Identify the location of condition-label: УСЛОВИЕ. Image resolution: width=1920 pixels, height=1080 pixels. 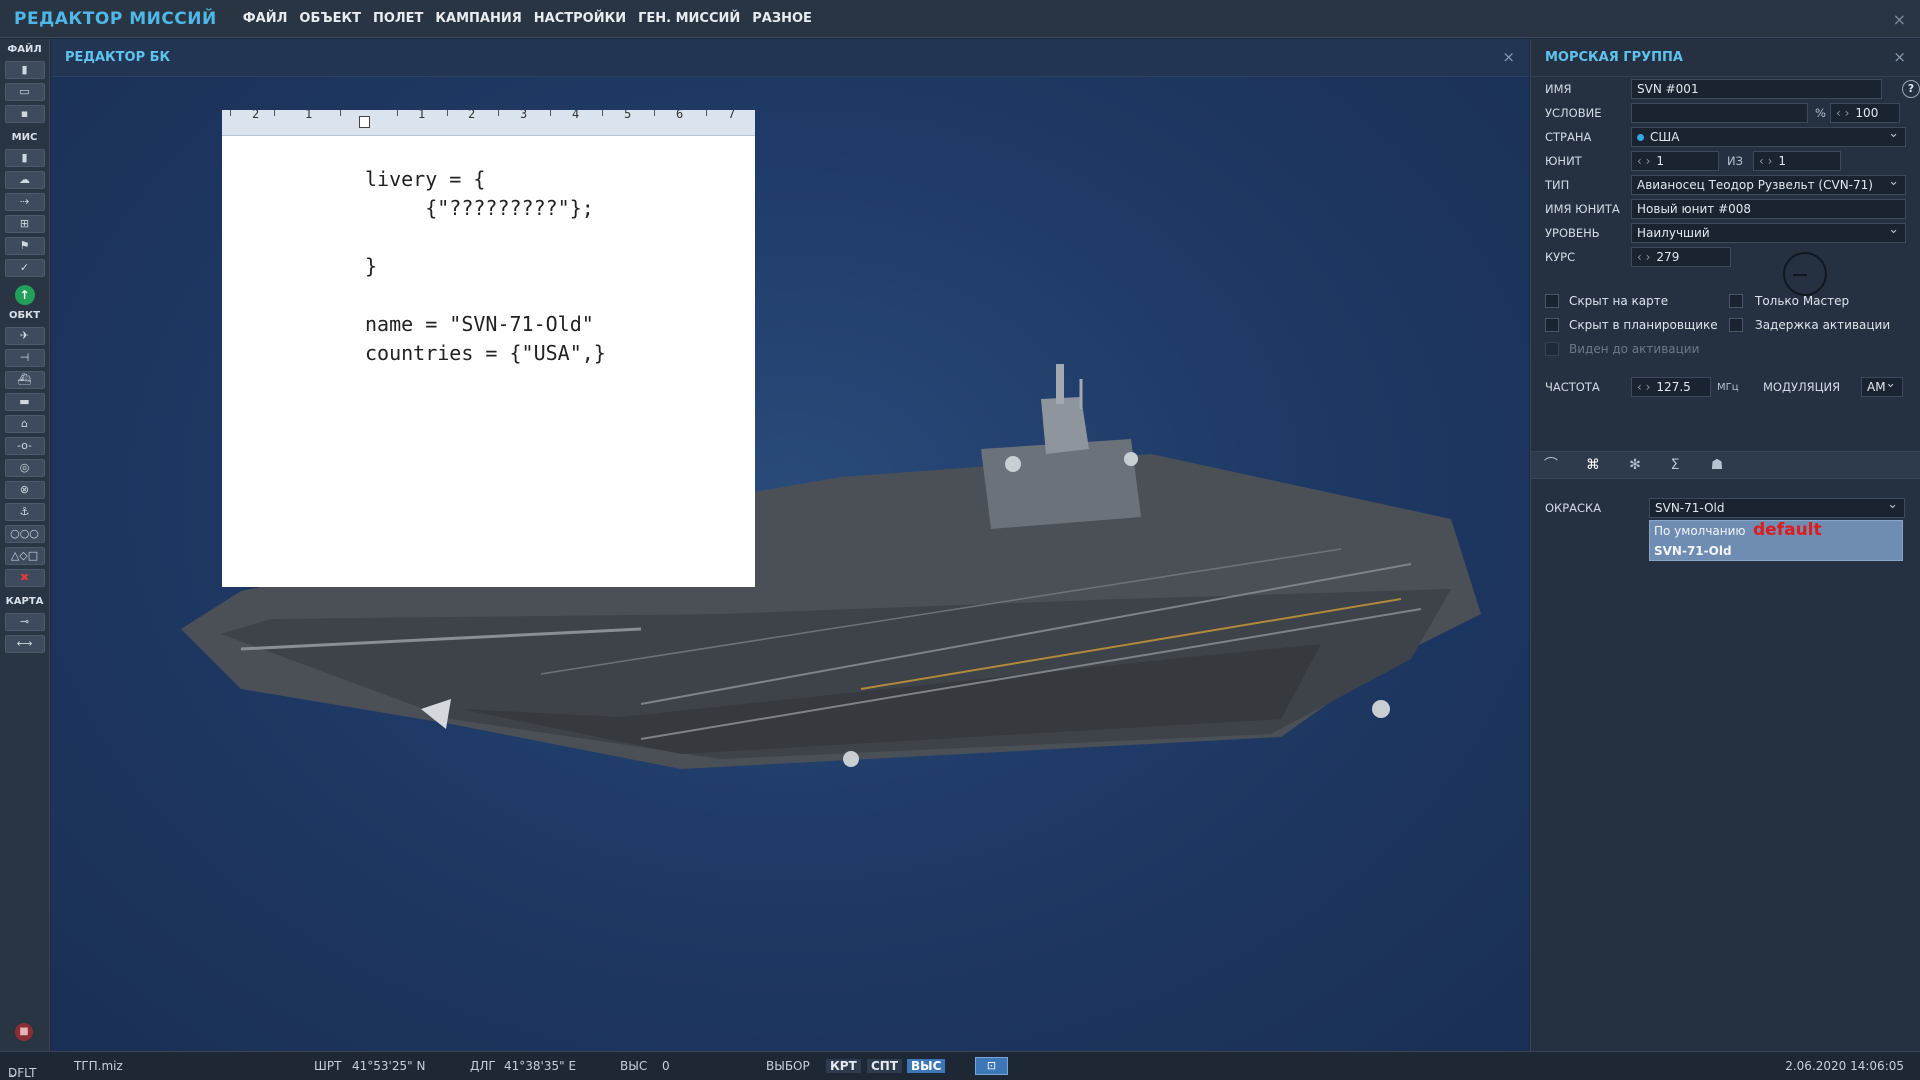
(1573, 113).